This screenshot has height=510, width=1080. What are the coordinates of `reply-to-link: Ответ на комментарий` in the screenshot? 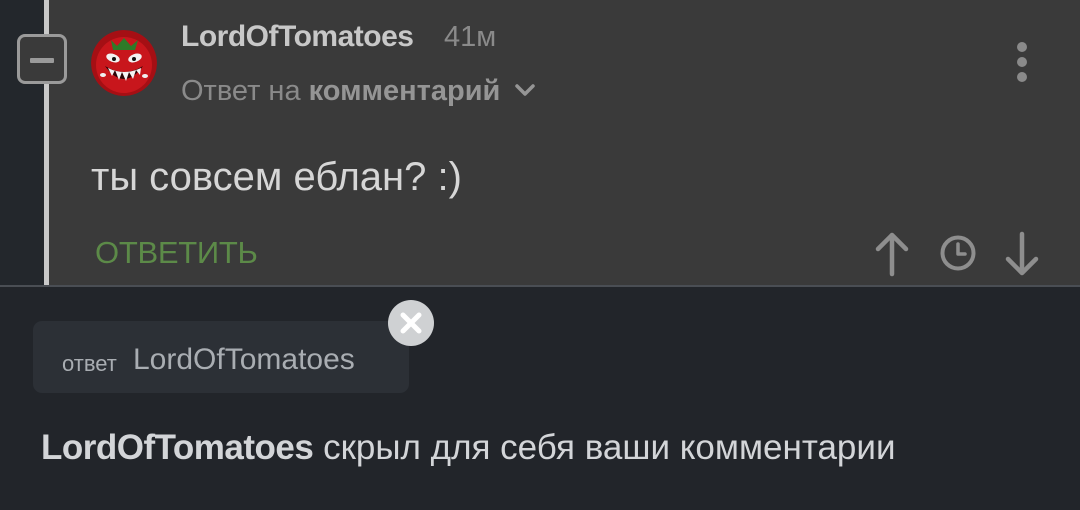 It's located at (358, 91).